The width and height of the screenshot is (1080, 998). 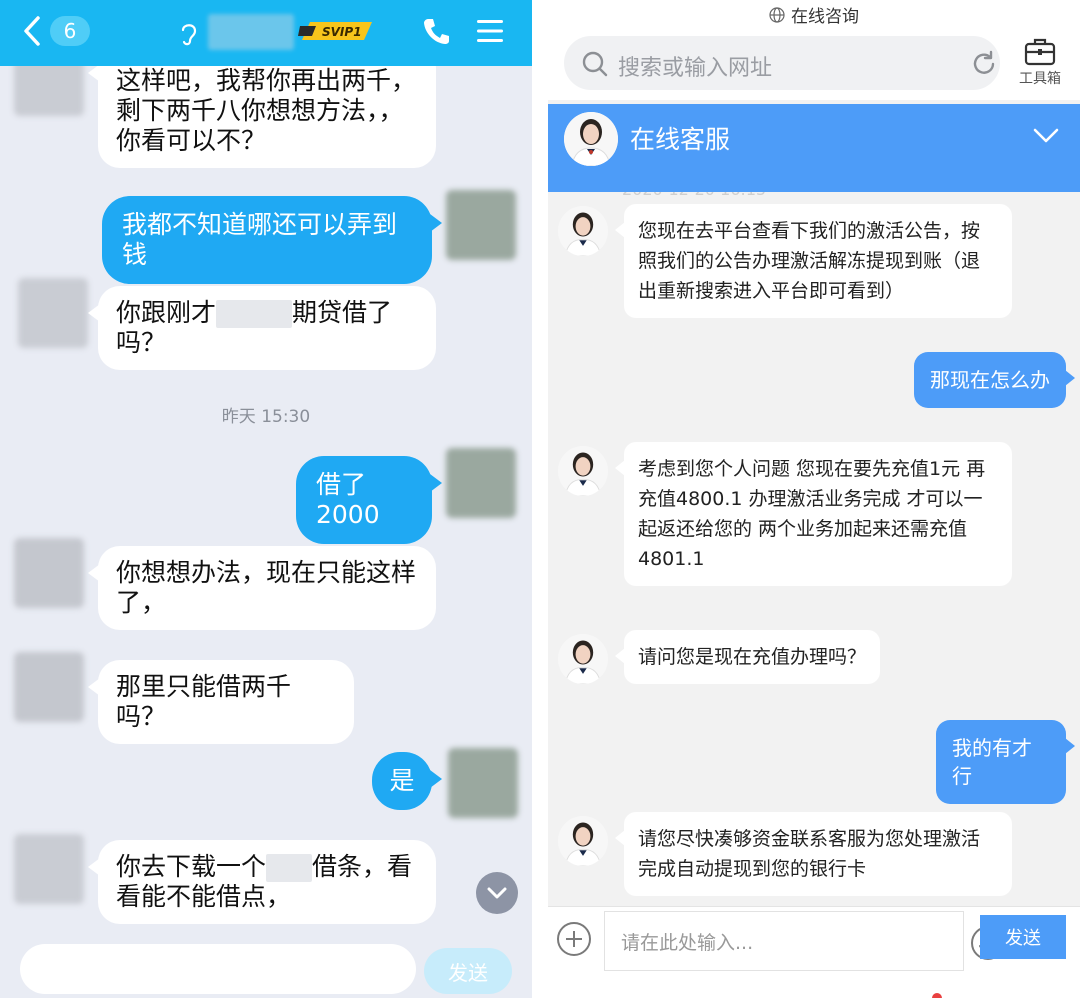 I want to click on toolbox-button: 工具箱, so click(x=1040, y=65).